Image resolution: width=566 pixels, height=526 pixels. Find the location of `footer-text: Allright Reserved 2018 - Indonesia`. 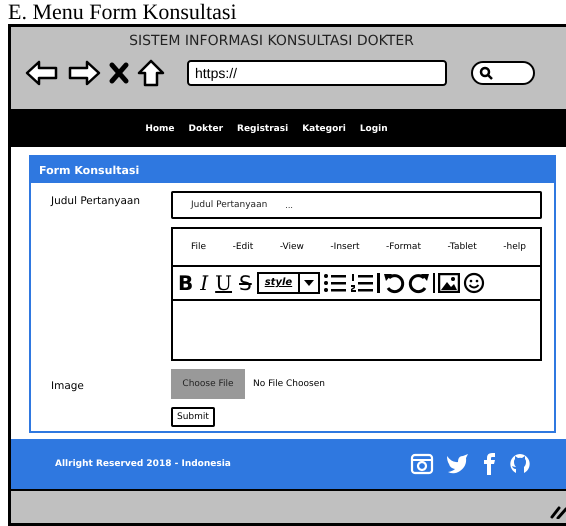

footer-text: Allright Reserved 2018 - Indonesia is located at coordinates (143, 464).